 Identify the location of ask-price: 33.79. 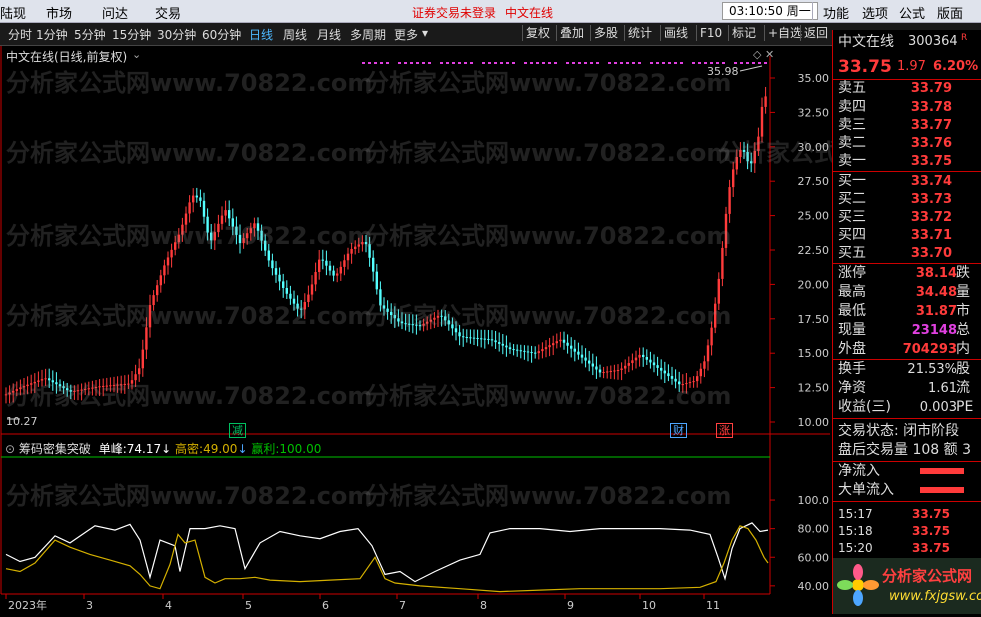
(931, 88).